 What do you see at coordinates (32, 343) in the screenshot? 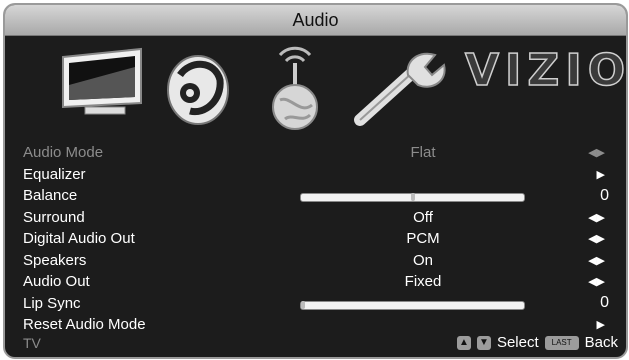
I see `input-source-label: TV` at bounding box center [32, 343].